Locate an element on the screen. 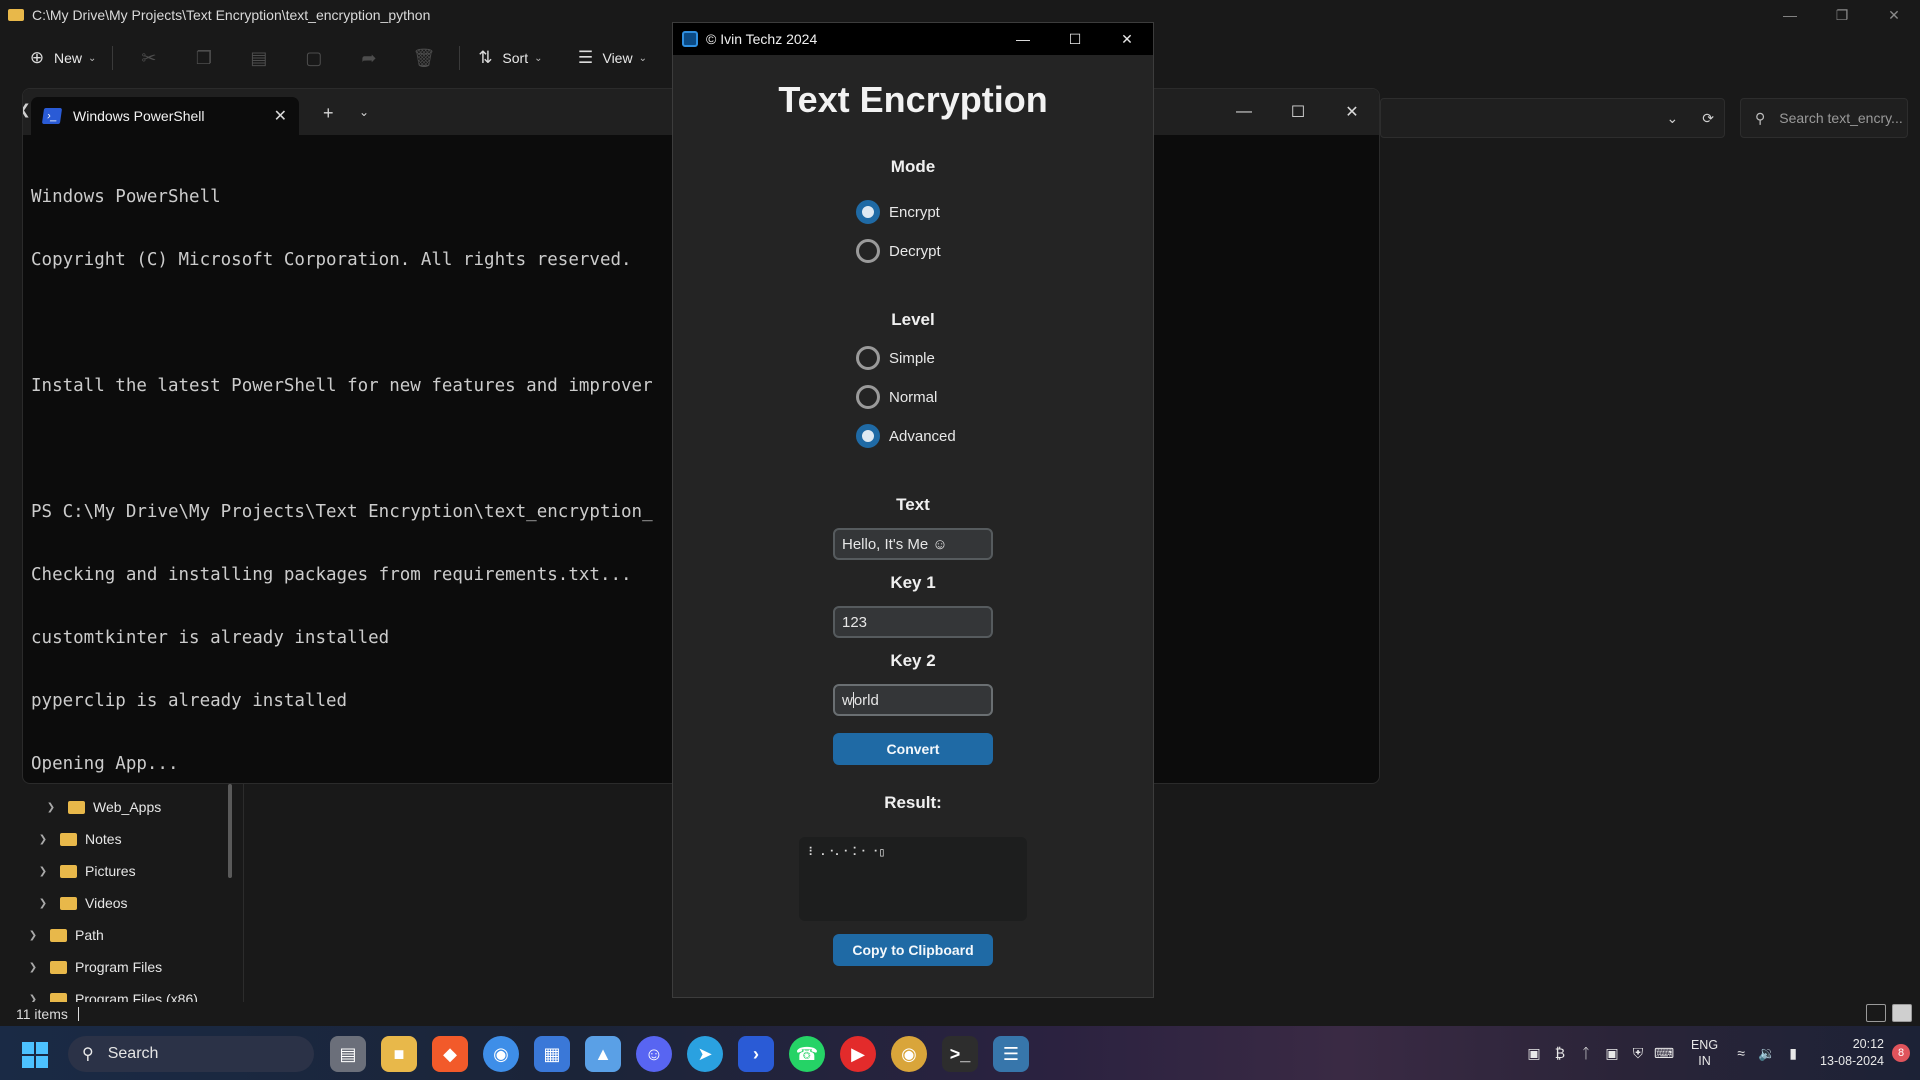  store-icon: ▦ is located at coordinates (552, 1054).